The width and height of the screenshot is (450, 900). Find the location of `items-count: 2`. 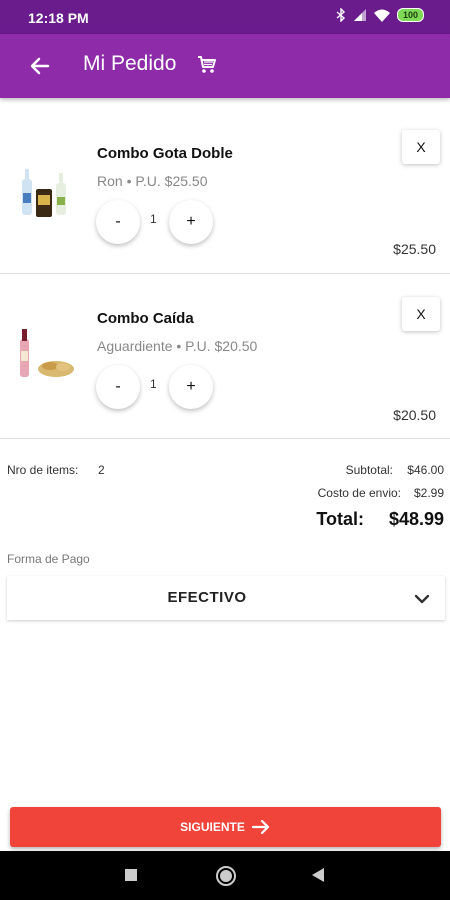

items-count: 2 is located at coordinates (101, 470).